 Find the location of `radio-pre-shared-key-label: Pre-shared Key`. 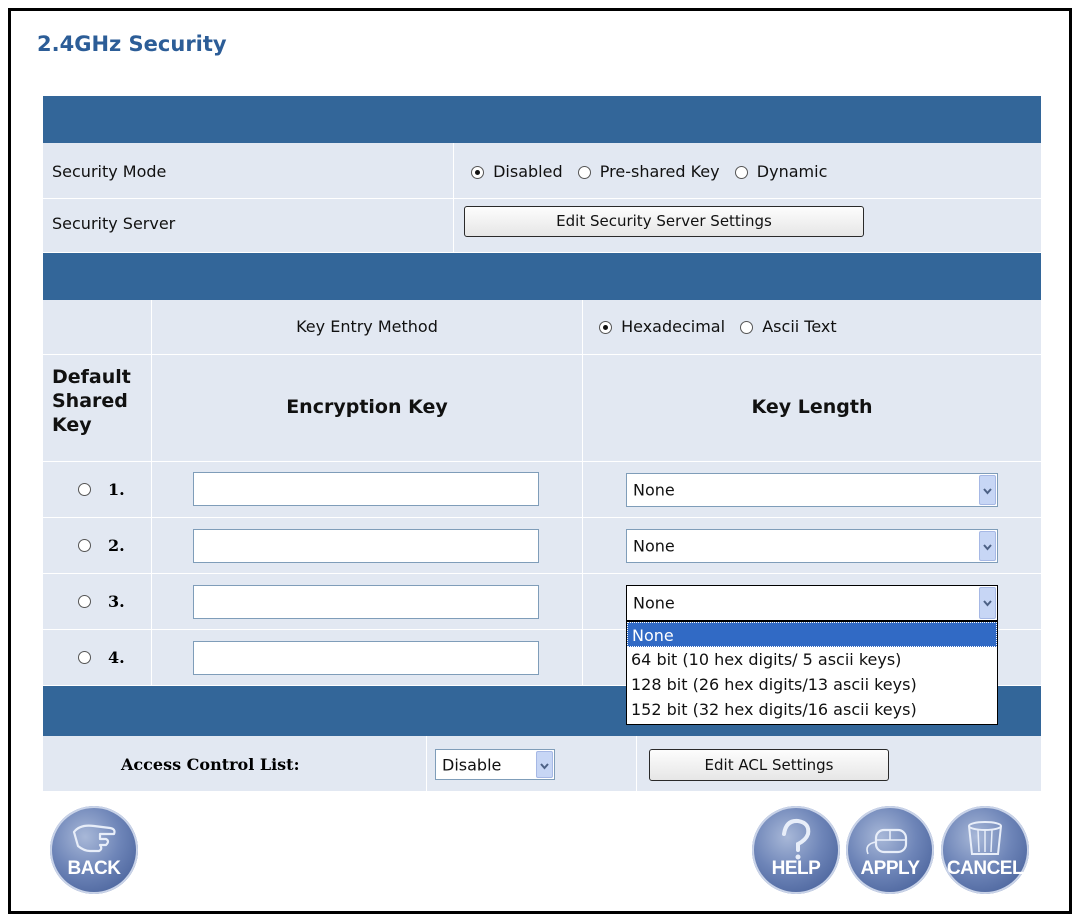

radio-pre-shared-key-label: Pre-shared Key is located at coordinates (659, 171).